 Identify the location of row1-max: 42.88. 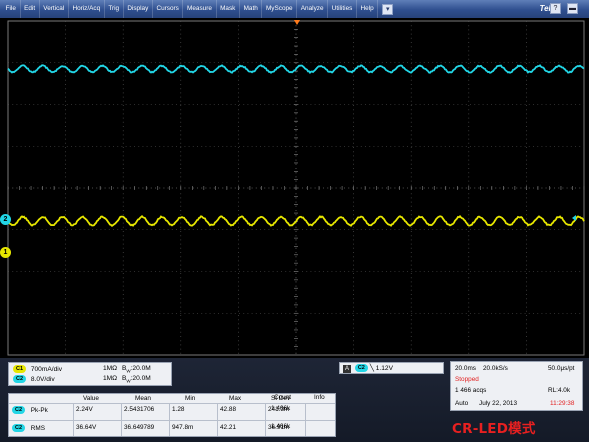
(228, 409).